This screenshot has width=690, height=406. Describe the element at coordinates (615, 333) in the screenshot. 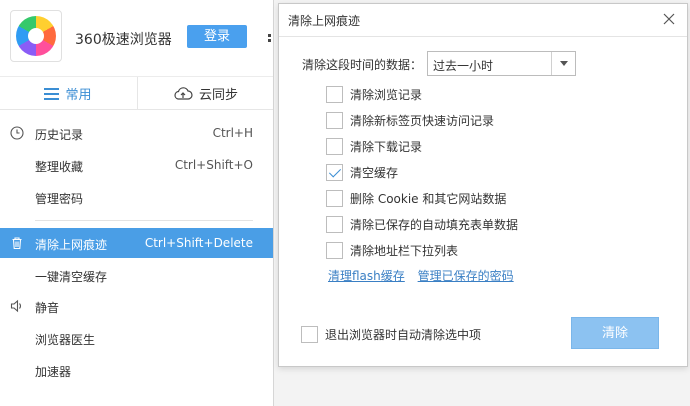

I see `clear-button: 清除` at that location.